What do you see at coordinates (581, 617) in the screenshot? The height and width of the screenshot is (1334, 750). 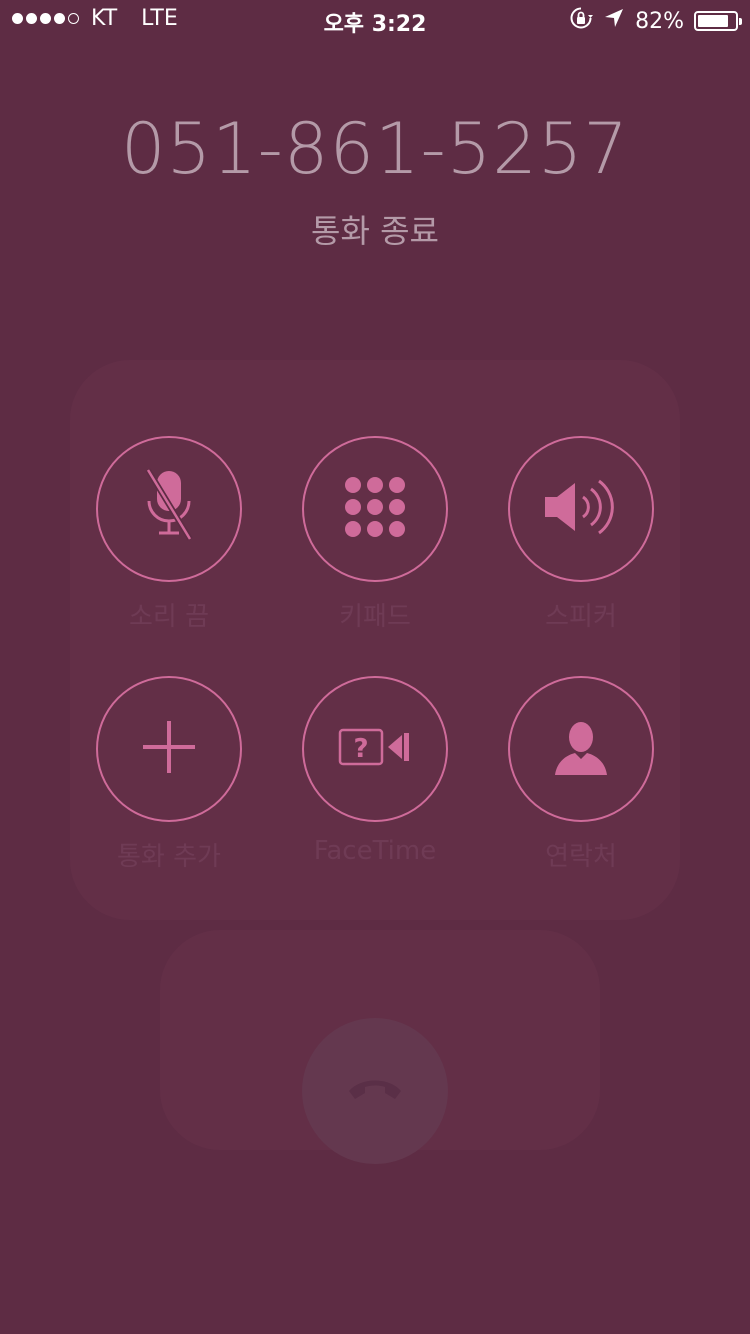 I see `speaker-label: 스피커` at bounding box center [581, 617].